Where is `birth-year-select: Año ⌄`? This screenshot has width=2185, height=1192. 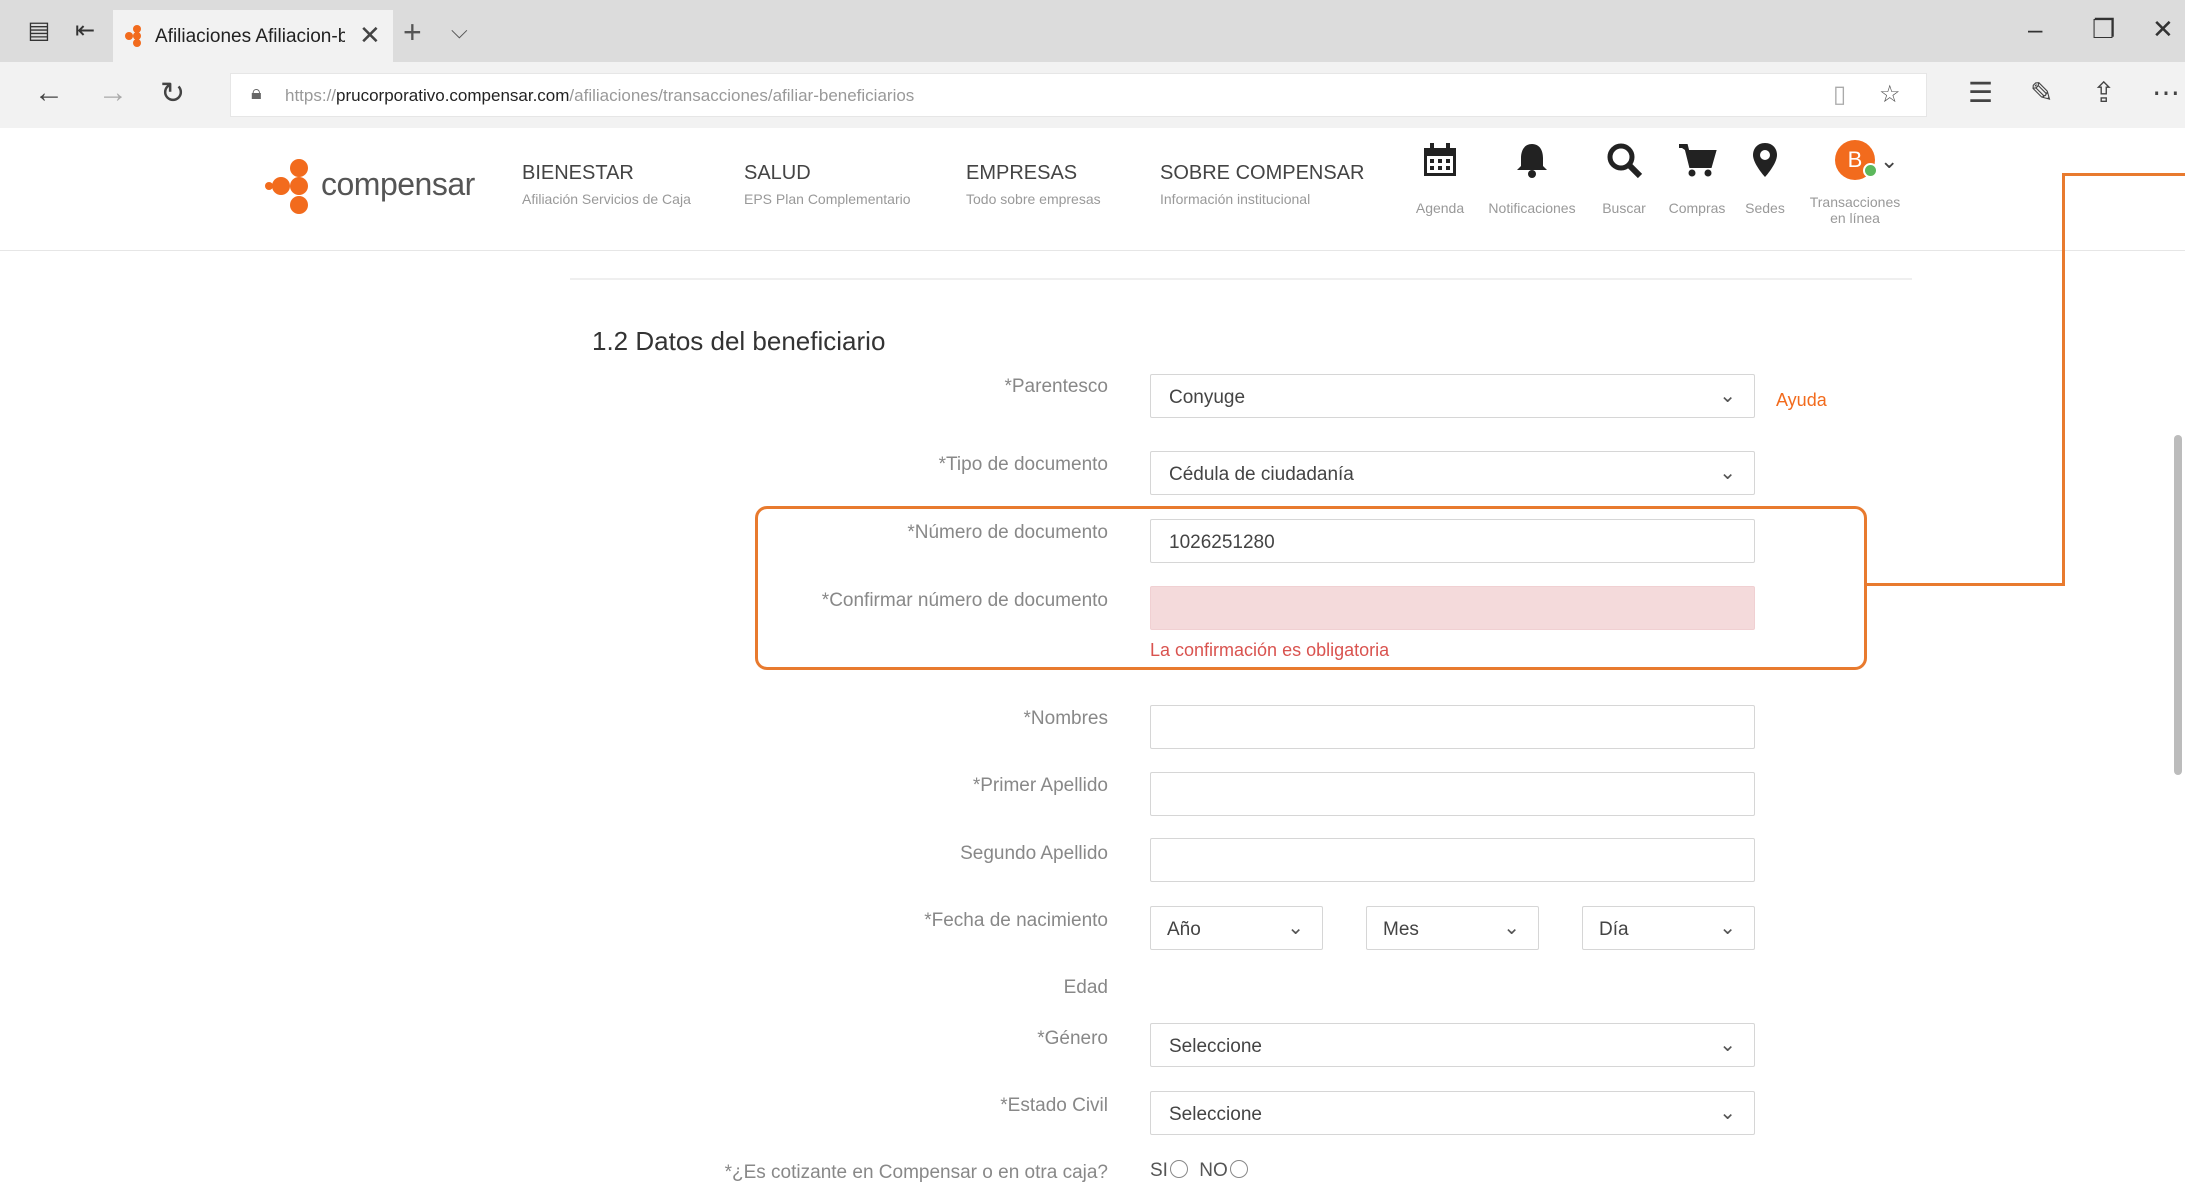
birth-year-select: Año ⌄ is located at coordinates (1236, 928).